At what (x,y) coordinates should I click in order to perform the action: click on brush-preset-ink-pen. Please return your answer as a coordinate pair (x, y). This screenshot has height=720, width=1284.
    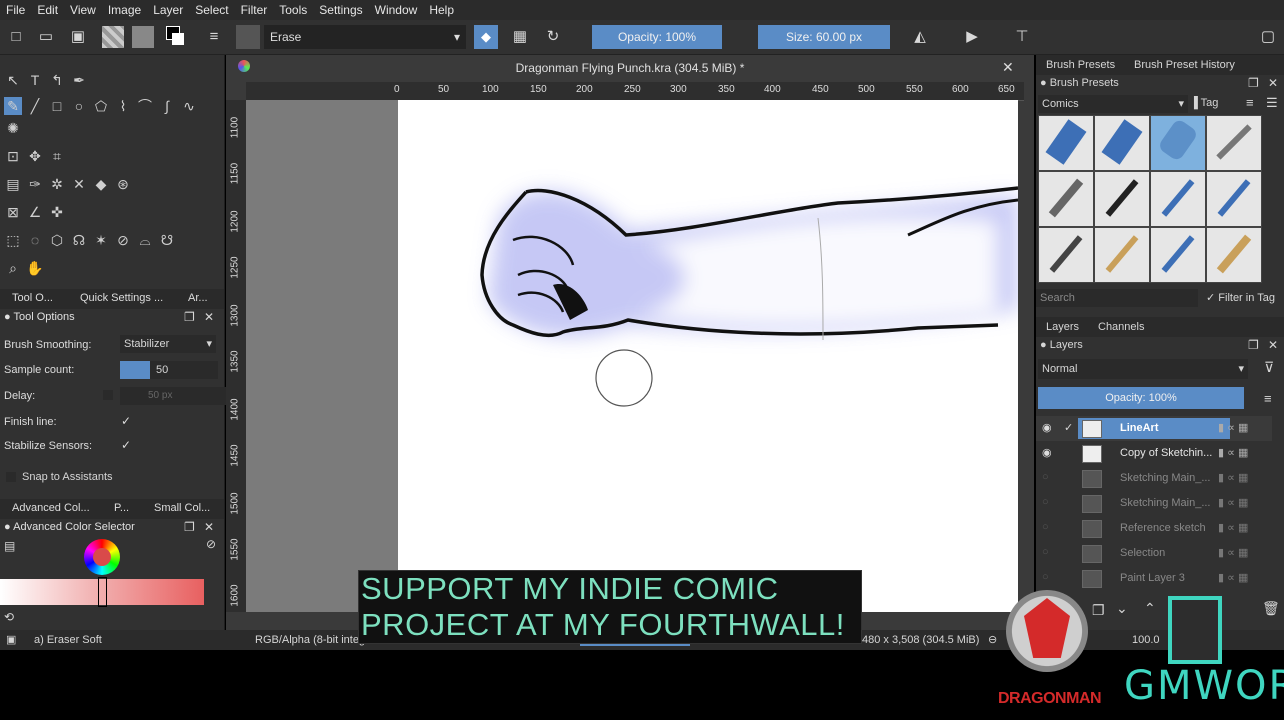
    Looking at the image, I should click on (1234, 143).